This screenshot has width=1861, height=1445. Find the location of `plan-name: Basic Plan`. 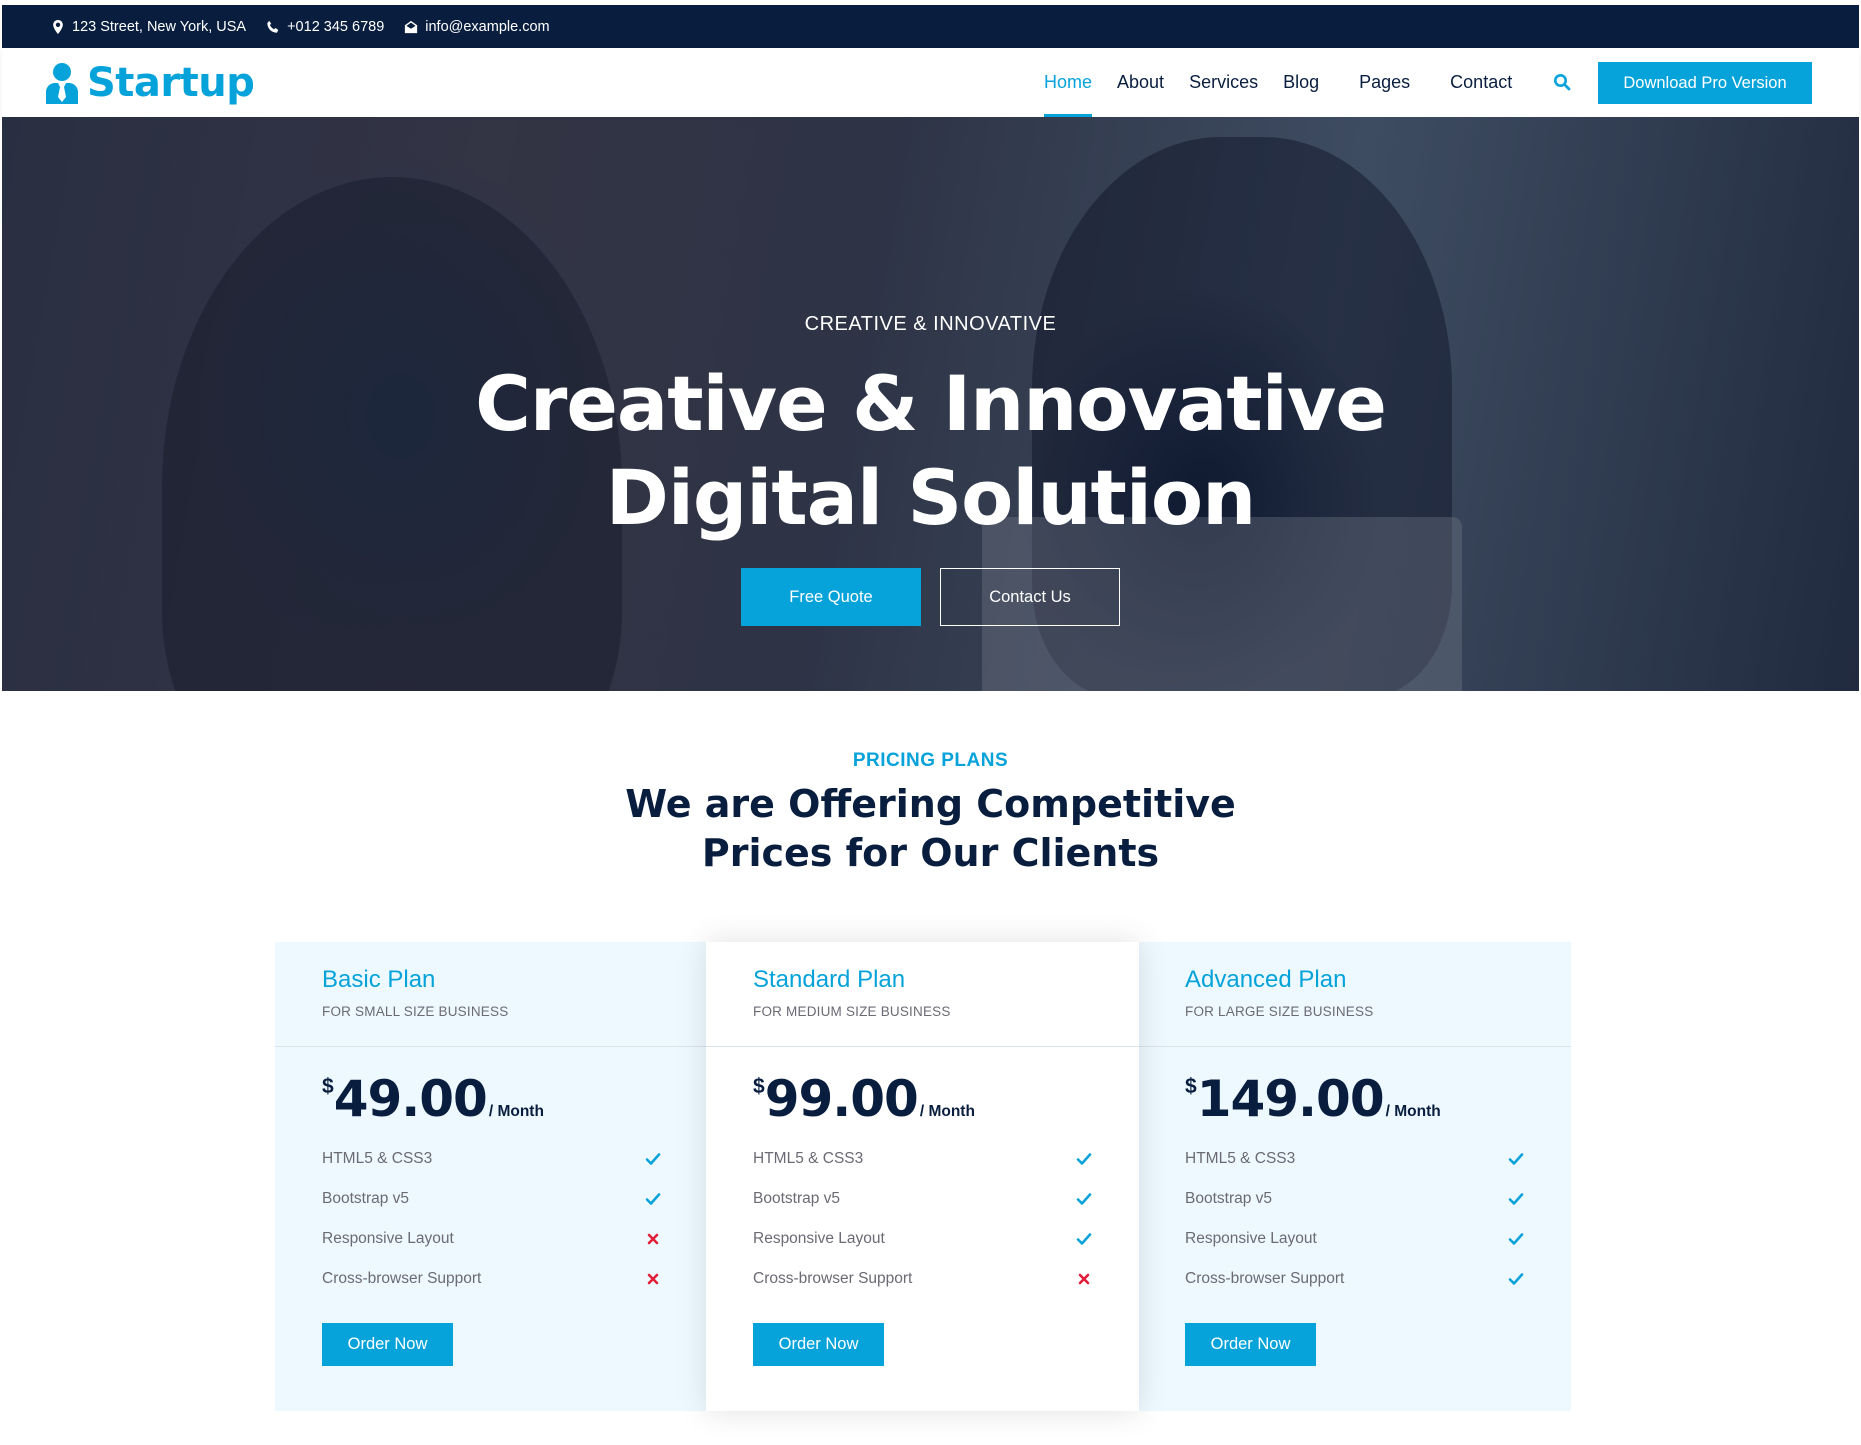

plan-name: Basic Plan is located at coordinates (379, 979).